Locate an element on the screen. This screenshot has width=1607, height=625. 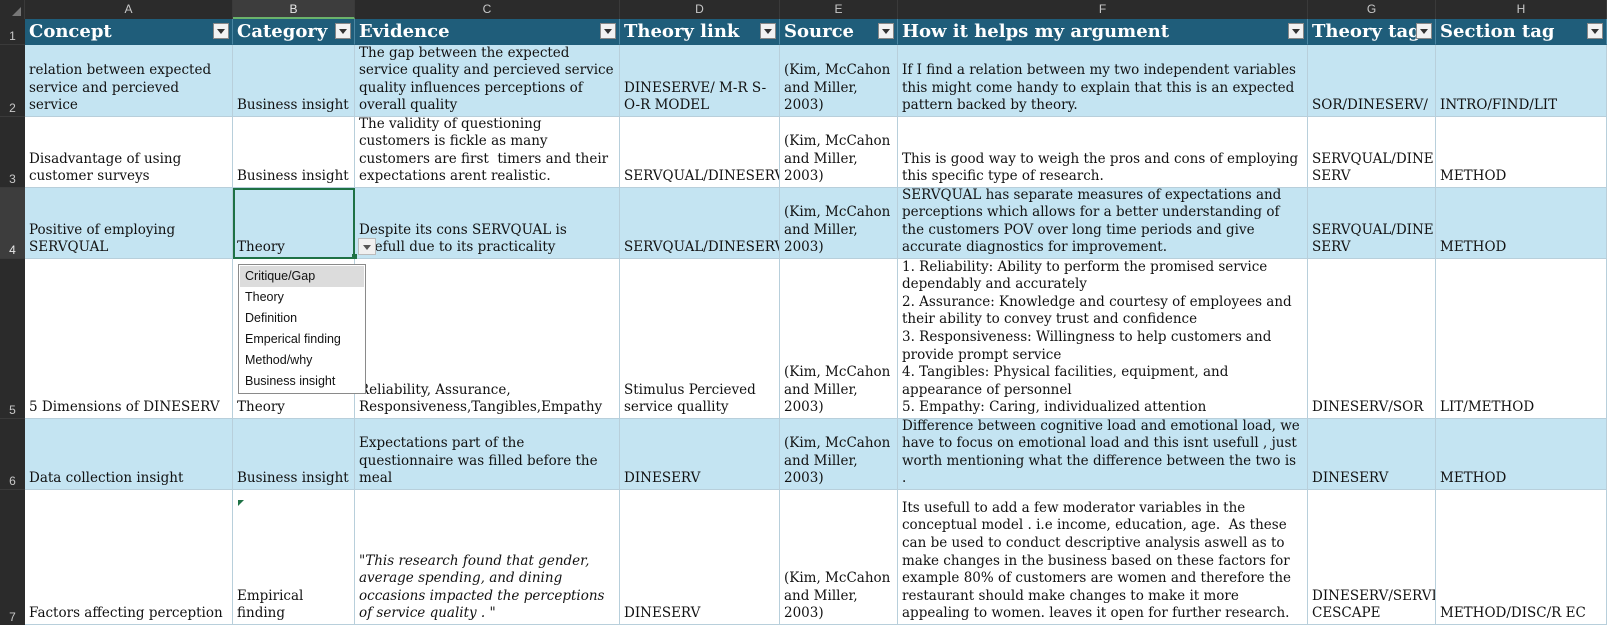
row-header-6: 6 is located at coordinates (12, 454).